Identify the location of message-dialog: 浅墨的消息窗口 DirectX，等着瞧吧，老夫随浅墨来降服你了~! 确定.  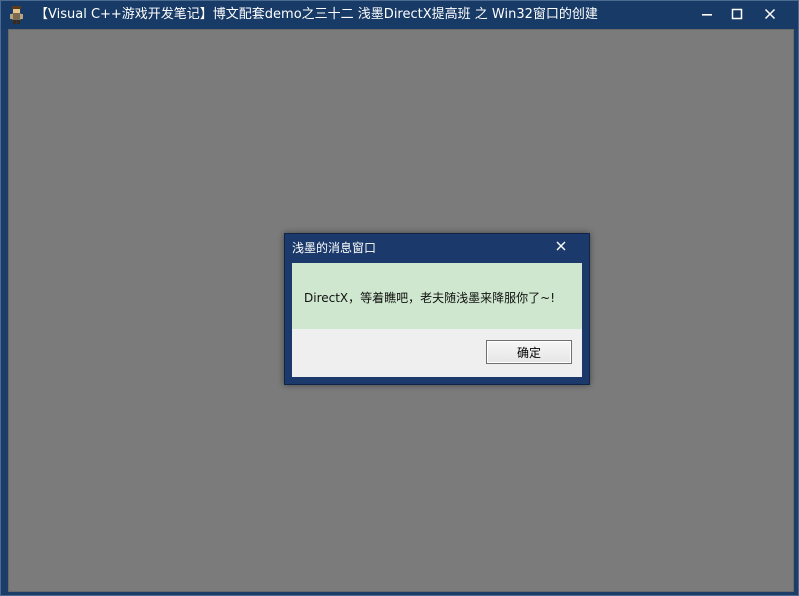
(437, 309).